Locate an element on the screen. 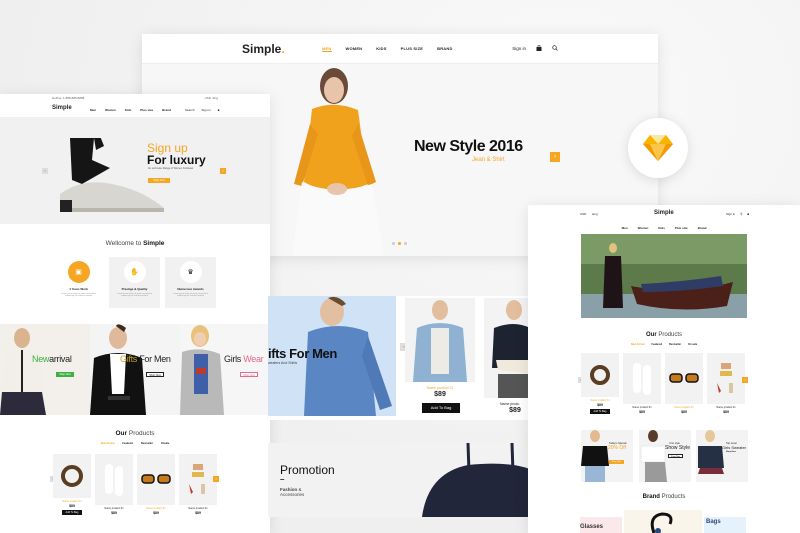 This screenshot has height=533, width=800. hotline-text: Hotline: 1-888-888-8888 is located at coordinates (68, 98).